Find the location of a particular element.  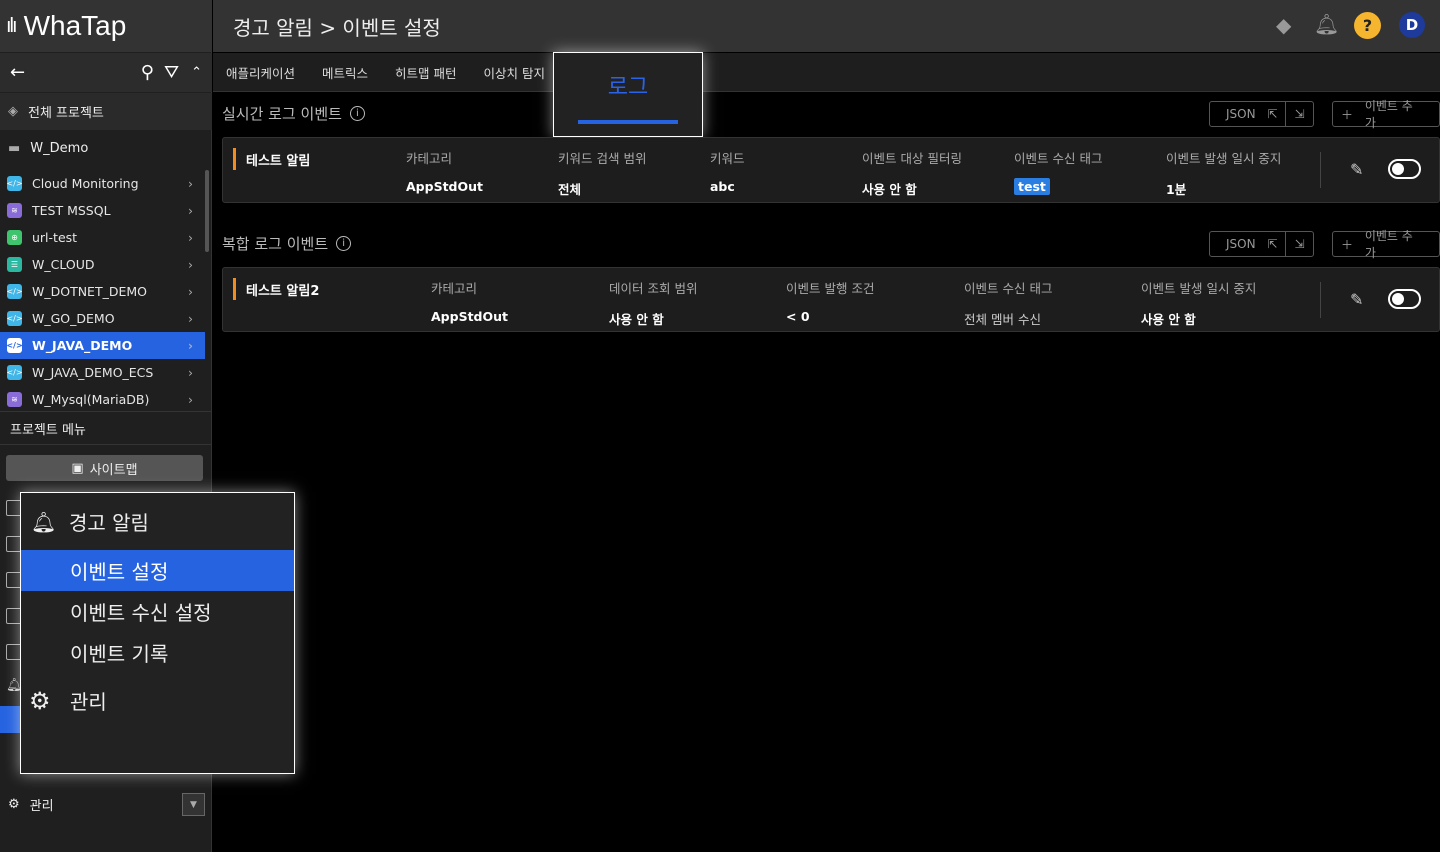

sitemap-button: ▣ 사이트맵 is located at coordinates (104, 468).